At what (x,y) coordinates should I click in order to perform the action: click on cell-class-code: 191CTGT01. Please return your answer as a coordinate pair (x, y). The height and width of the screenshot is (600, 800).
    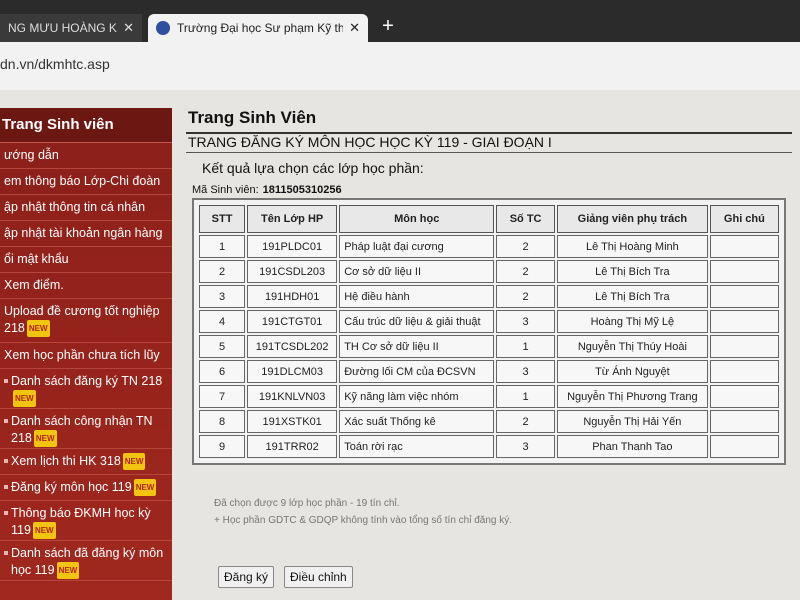
    Looking at the image, I should click on (292, 321).